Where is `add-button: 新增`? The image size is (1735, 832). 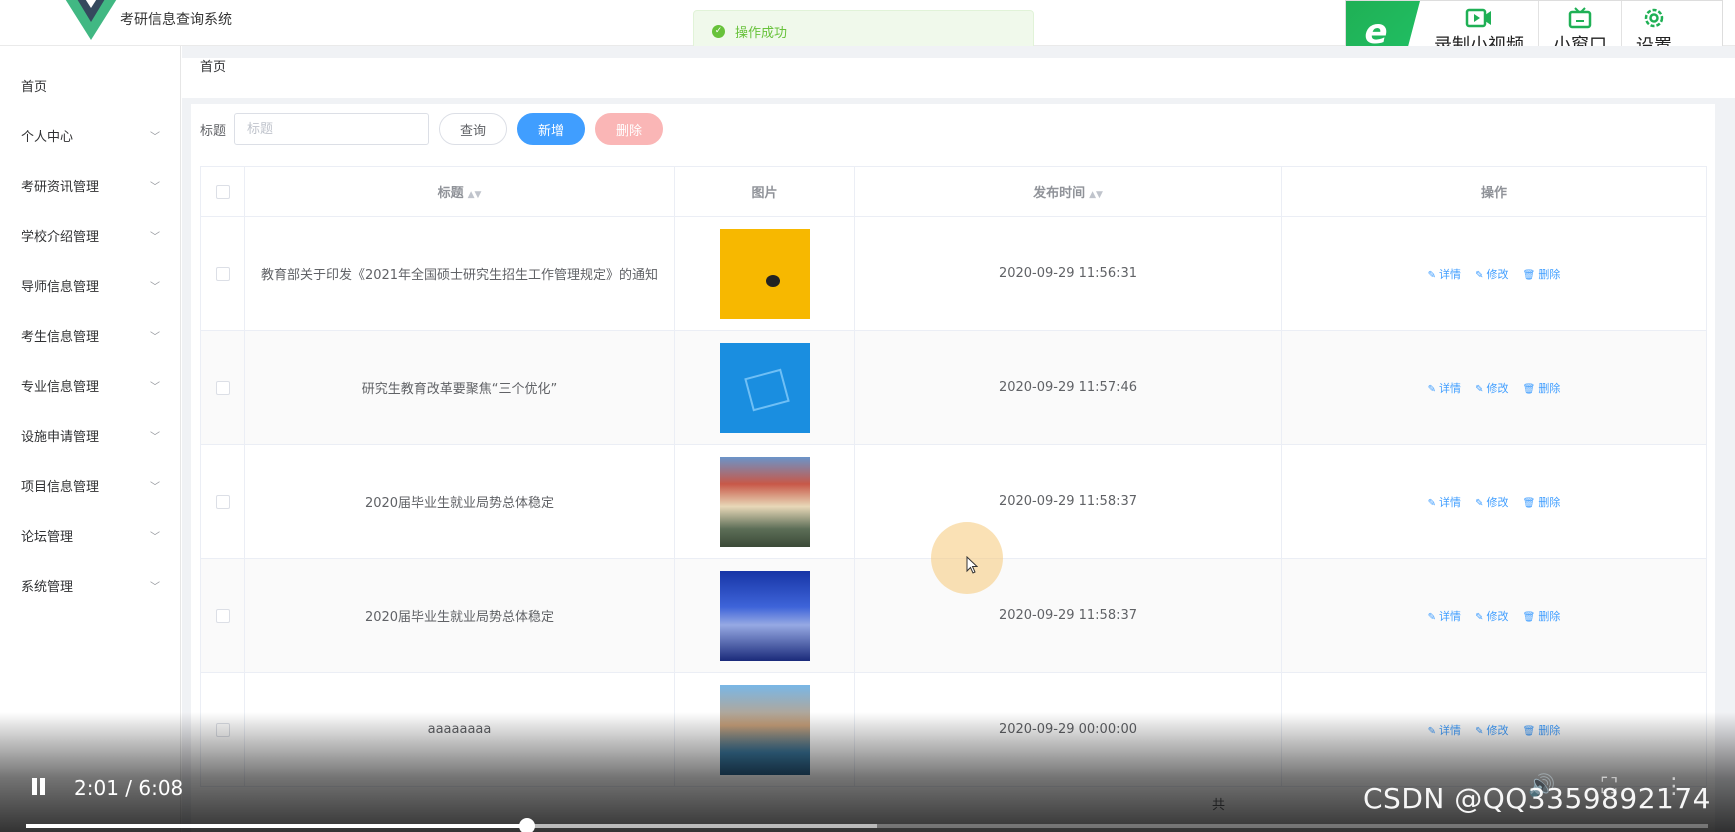
add-button: 新增 is located at coordinates (551, 129).